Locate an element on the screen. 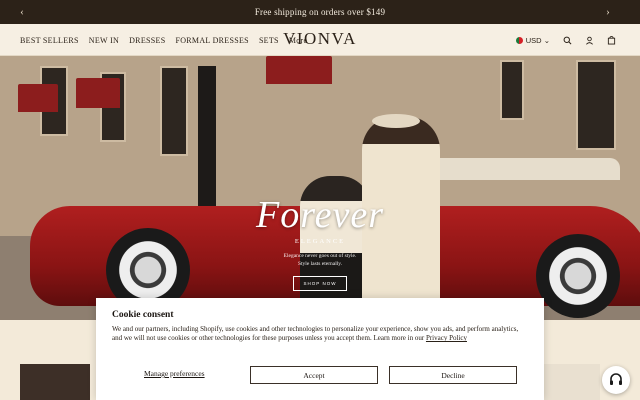 The image size is (640, 400). help-chat-button is located at coordinates (616, 380).